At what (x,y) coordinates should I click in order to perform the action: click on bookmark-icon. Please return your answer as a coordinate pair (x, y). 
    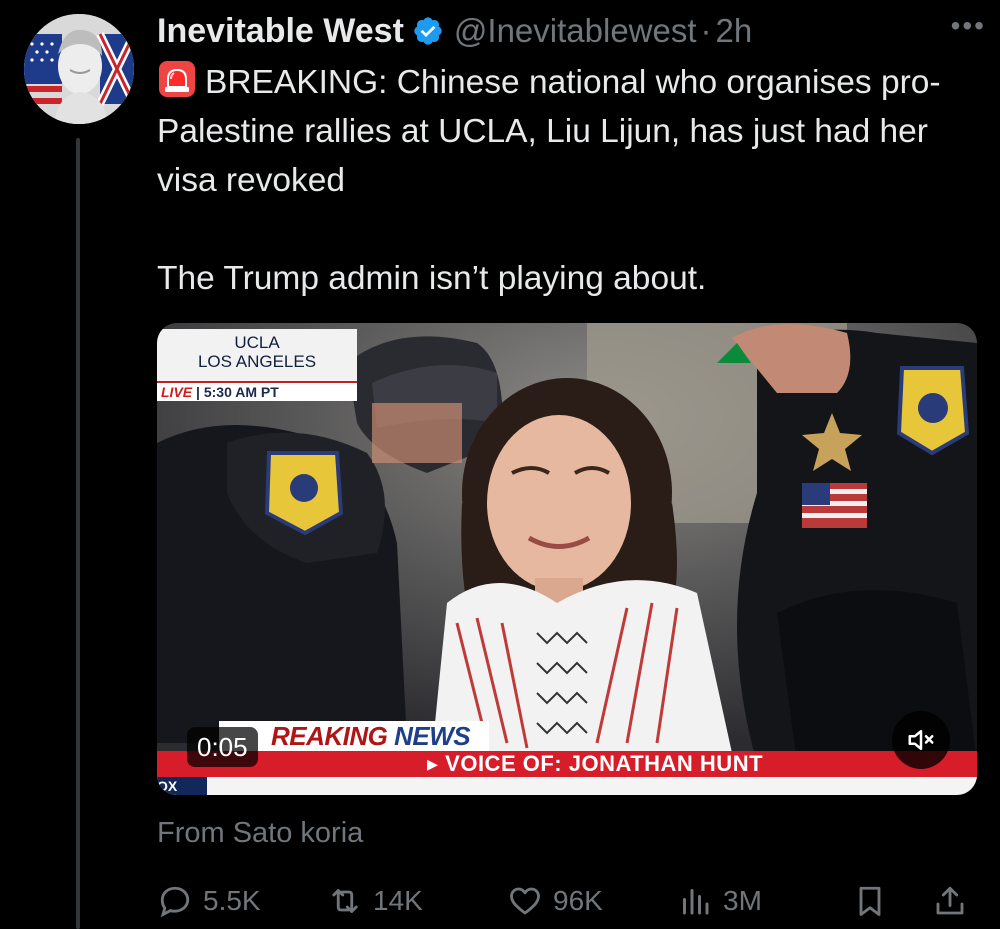
    Looking at the image, I should click on (870, 901).